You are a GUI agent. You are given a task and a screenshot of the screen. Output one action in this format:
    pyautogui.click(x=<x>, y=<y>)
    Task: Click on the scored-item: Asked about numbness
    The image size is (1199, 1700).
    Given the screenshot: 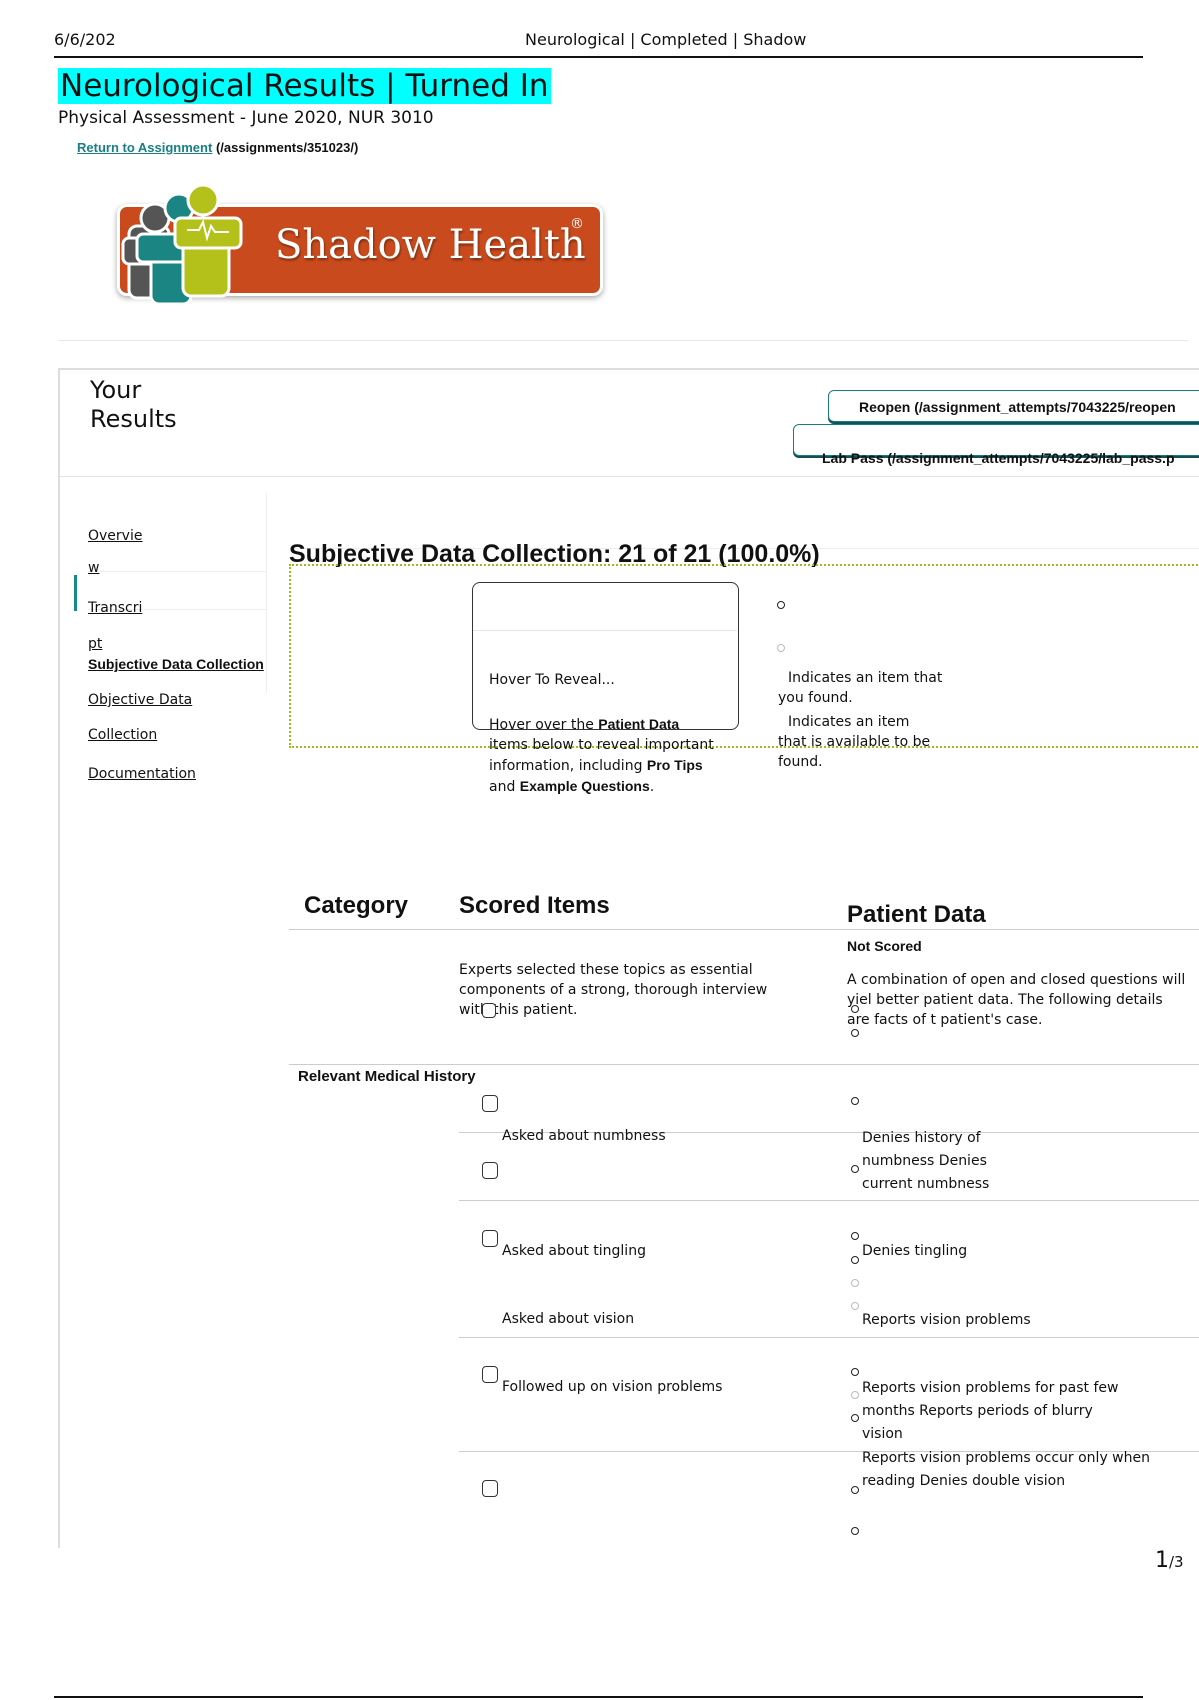 What is the action you would take?
    pyautogui.click(x=584, y=1136)
    